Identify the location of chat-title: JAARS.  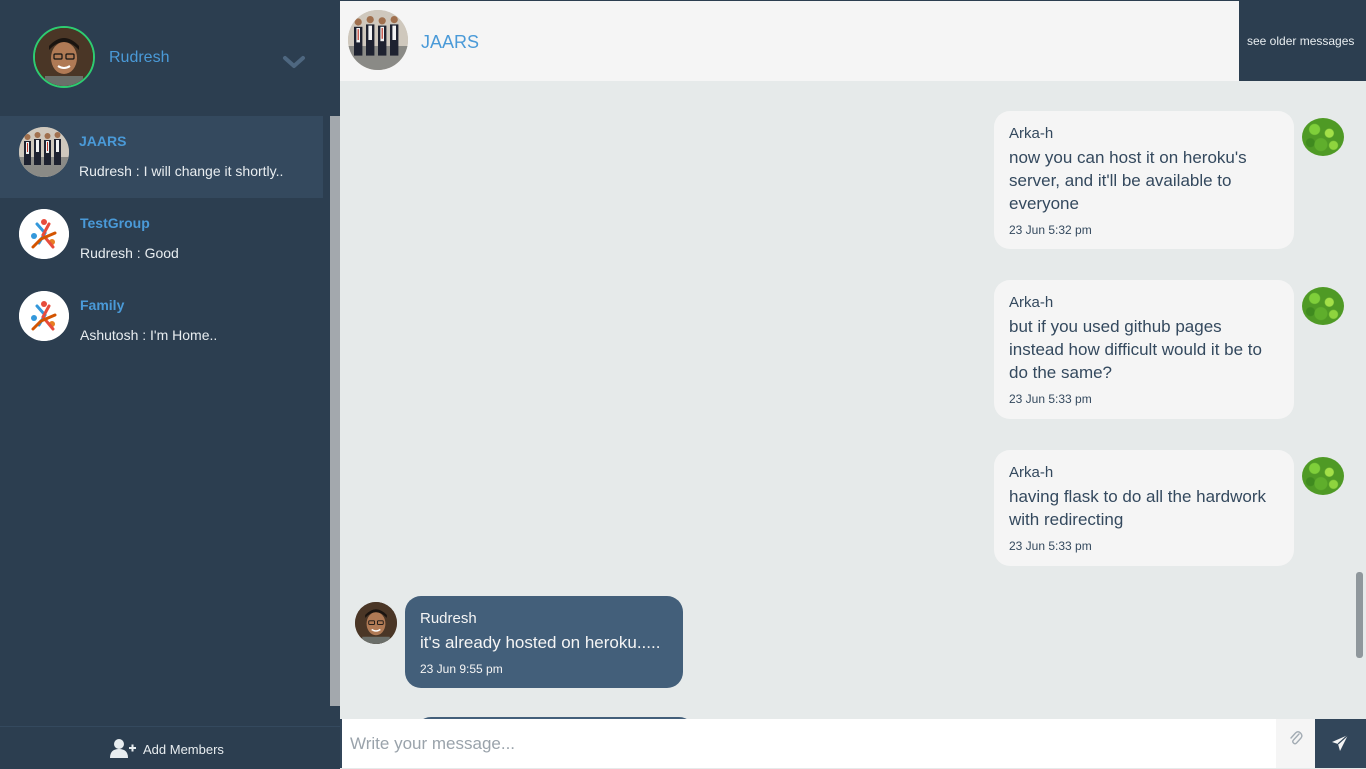
(450, 42).